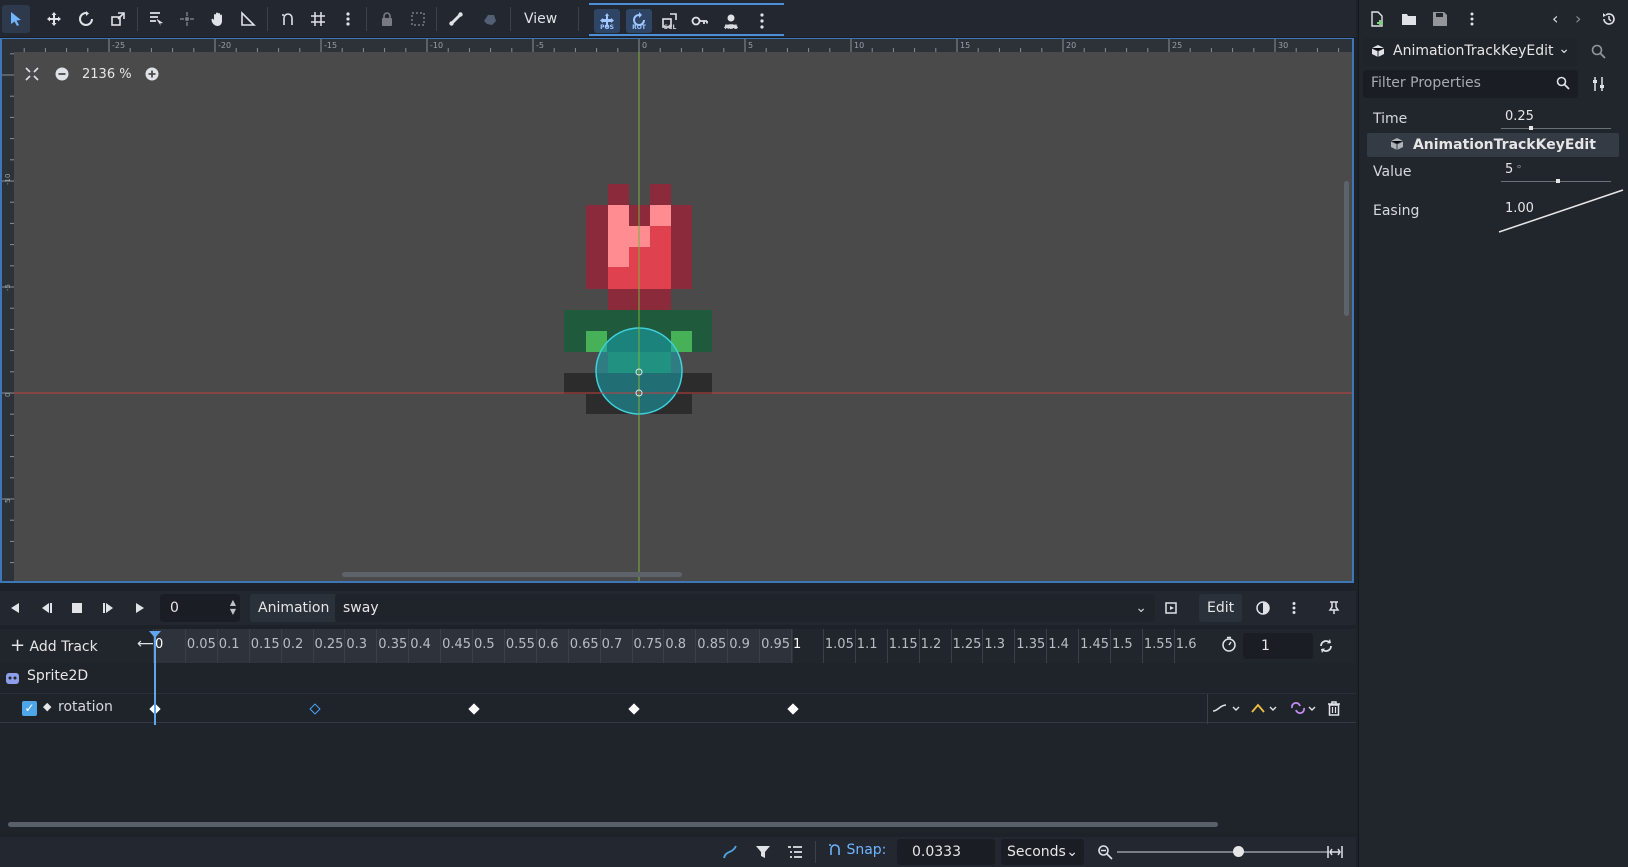  Describe the element at coordinates (218, 19) in the screenshot. I see `pan-tool-icon` at that location.